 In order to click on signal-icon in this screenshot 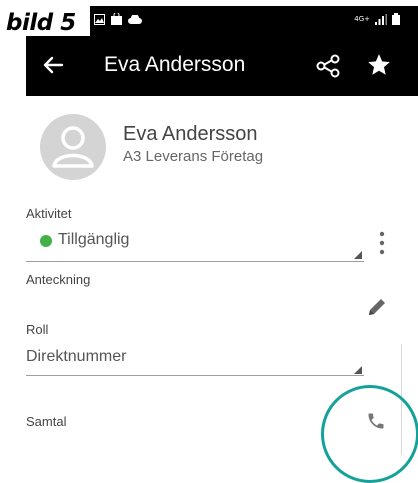, I will do `click(381, 19)`.